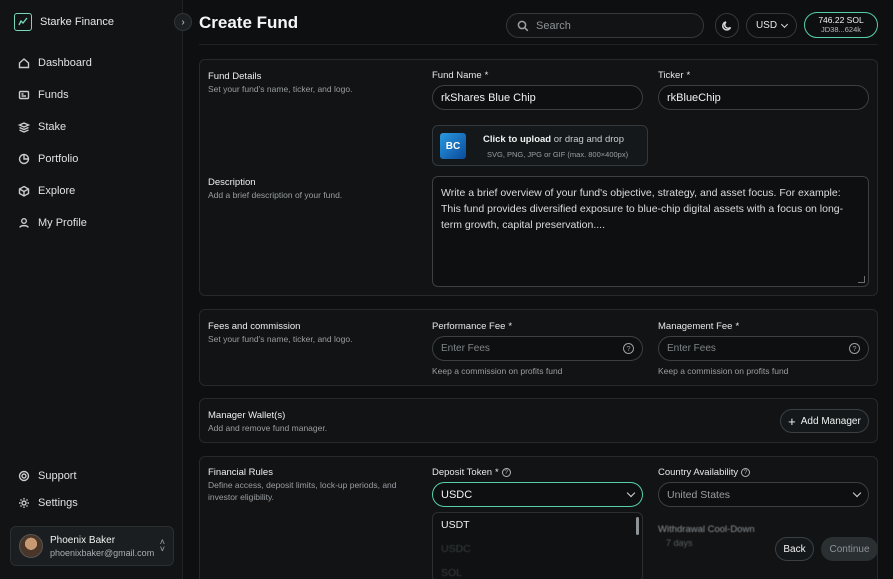  Describe the element at coordinates (83, 540) in the screenshot. I see `profile-name: Phoenix Baker` at that location.